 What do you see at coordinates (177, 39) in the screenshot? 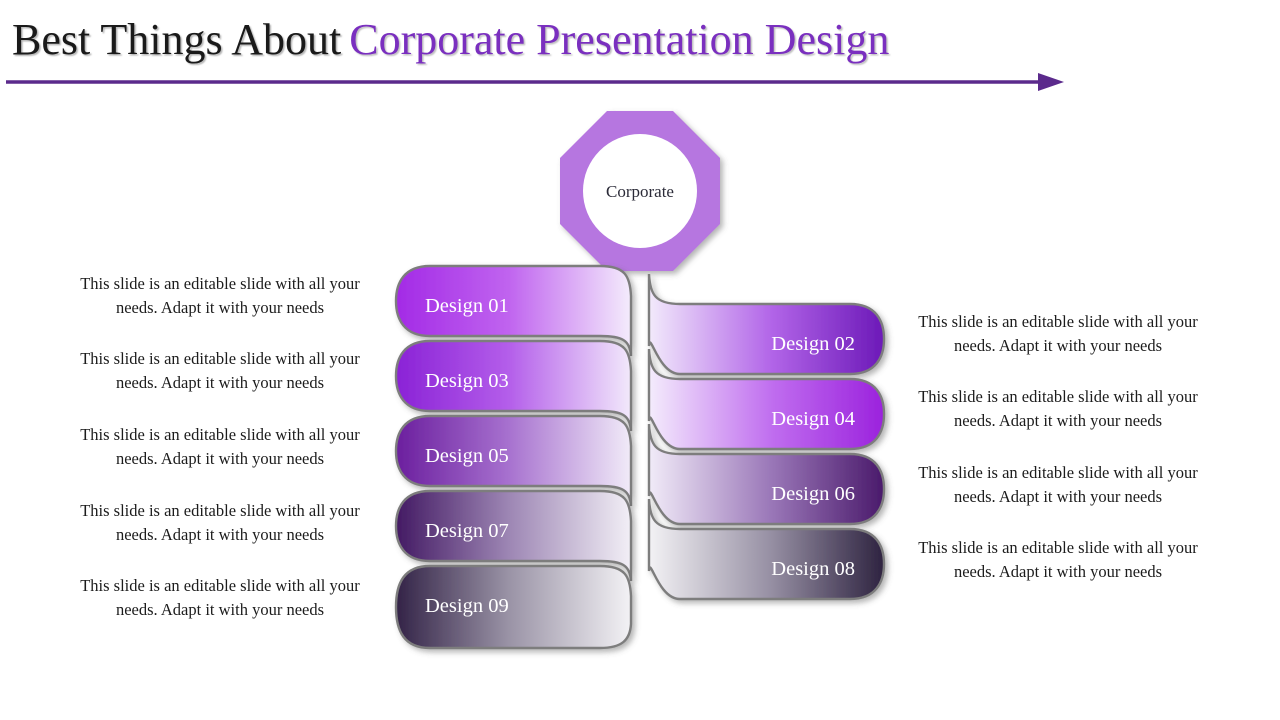
I see `title-plain-text: Best Things About` at bounding box center [177, 39].